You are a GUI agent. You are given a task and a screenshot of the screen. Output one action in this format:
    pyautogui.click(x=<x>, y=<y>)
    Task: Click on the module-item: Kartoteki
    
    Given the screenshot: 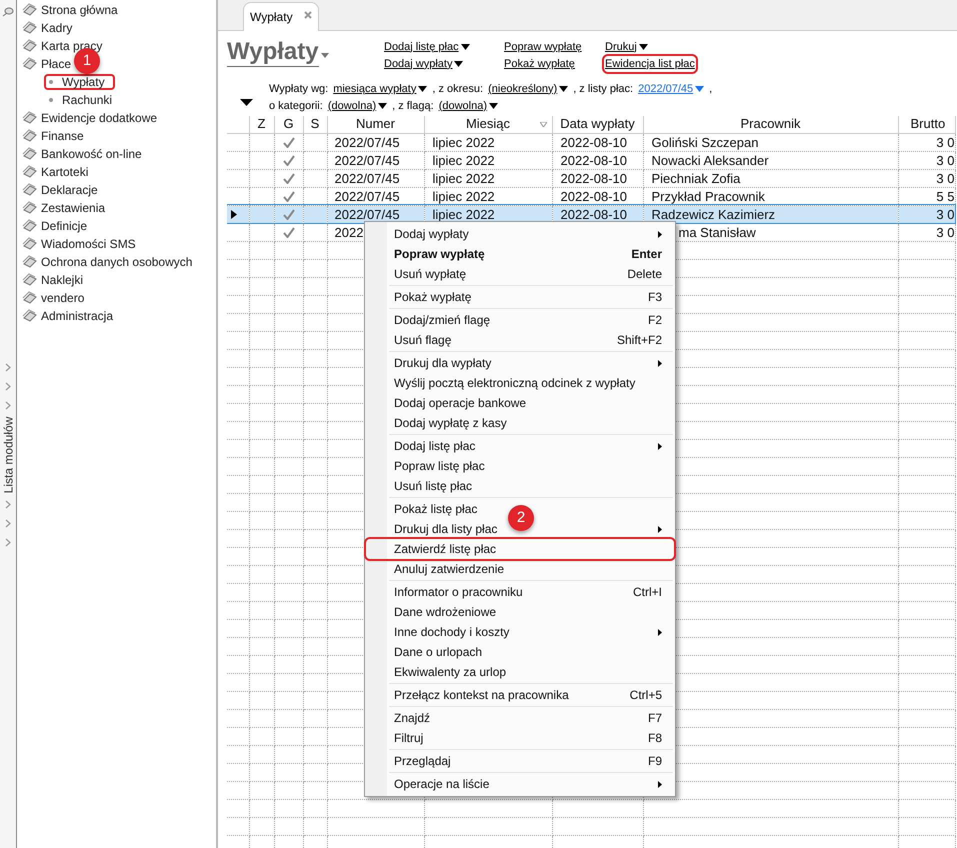 What is the action you would take?
    pyautogui.click(x=64, y=172)
    